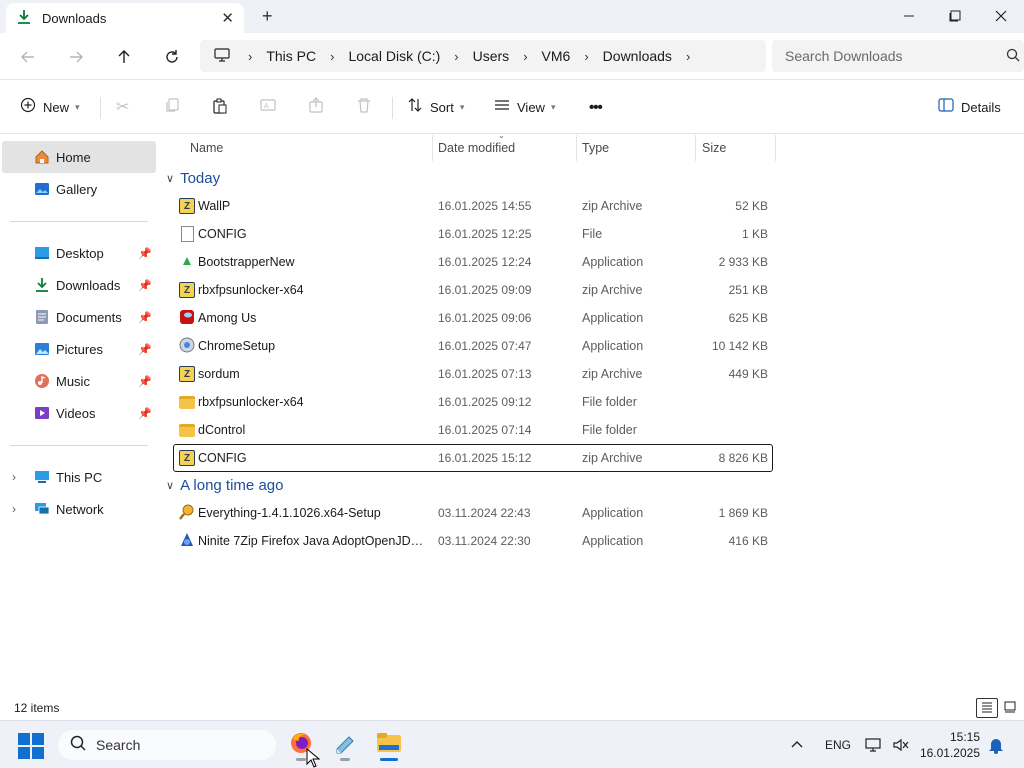 The image size is (1024, 768). Describe the element at coordinates (124, 57) in the screenshot. I see `up-button` at that location.